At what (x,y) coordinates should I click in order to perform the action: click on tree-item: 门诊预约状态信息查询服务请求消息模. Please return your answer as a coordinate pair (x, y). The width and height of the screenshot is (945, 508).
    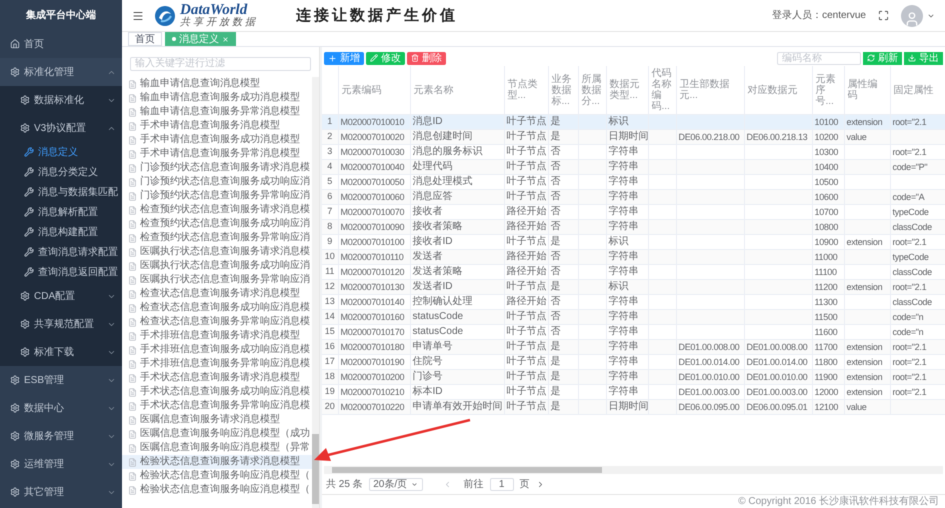
    Looking at the image, I should click on (217, 168).